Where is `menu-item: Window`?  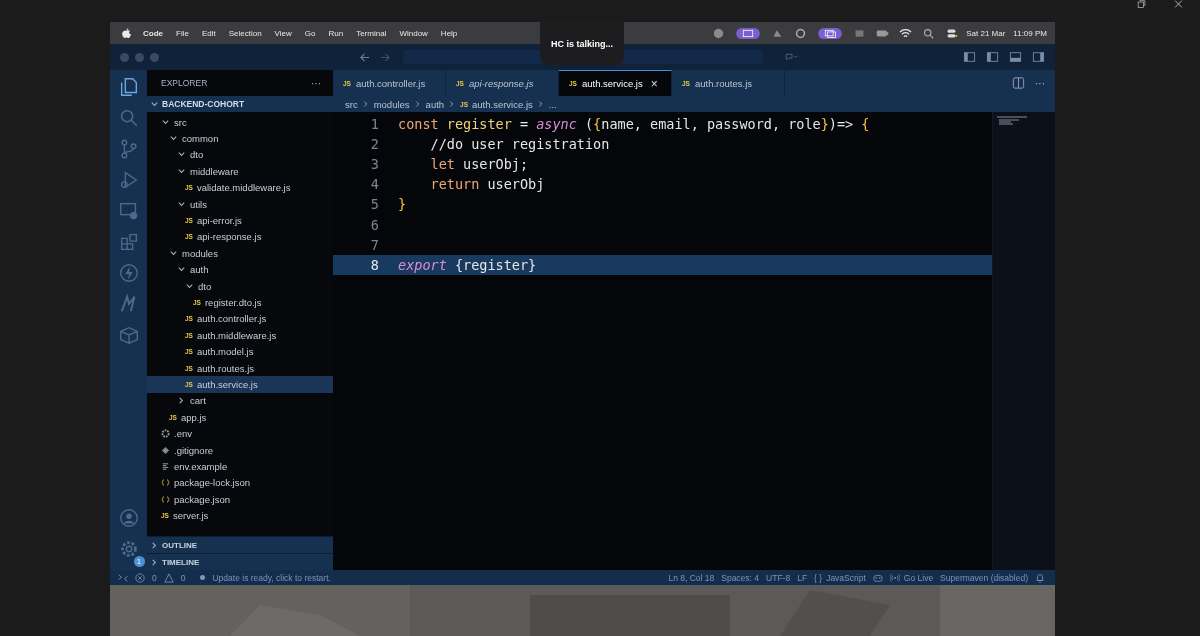 menu-item: Window is located at coordinates (413, 33).